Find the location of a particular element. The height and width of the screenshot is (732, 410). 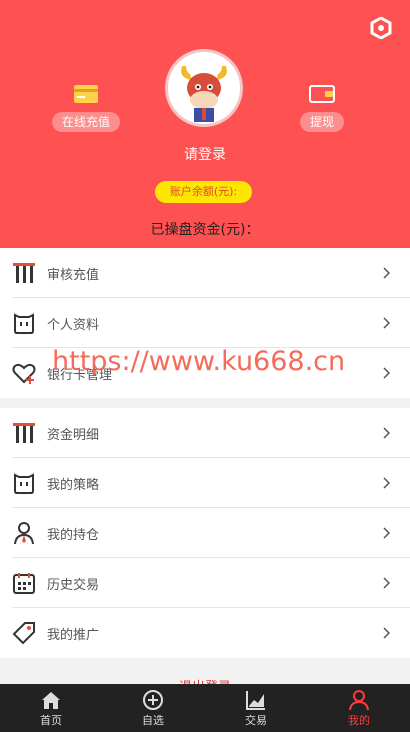

tab-mine: 我的 is located at coordinates (359, 708).